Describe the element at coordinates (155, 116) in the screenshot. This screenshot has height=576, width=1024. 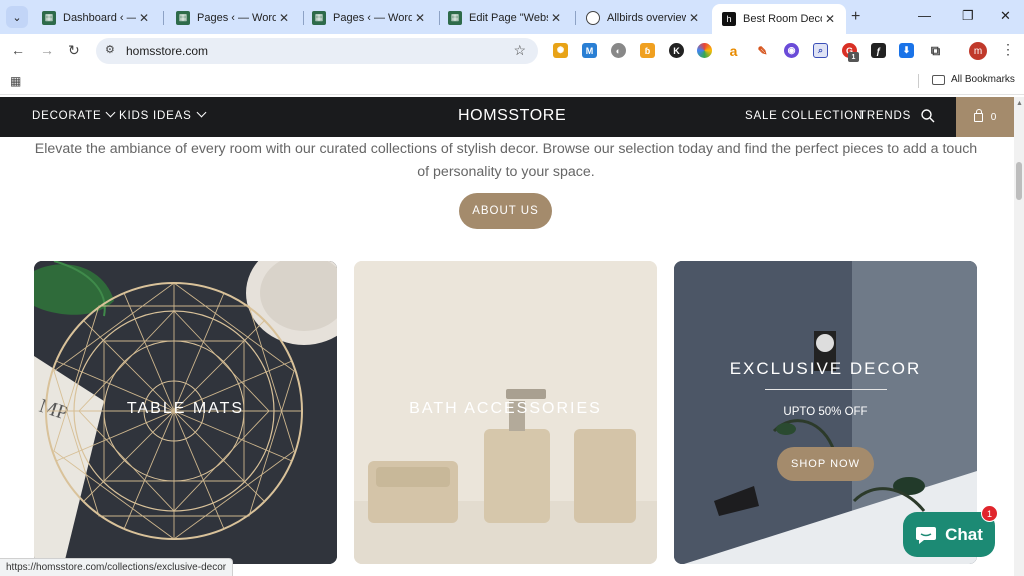
I see `nav-label: KIDS IDEAS` at that location.